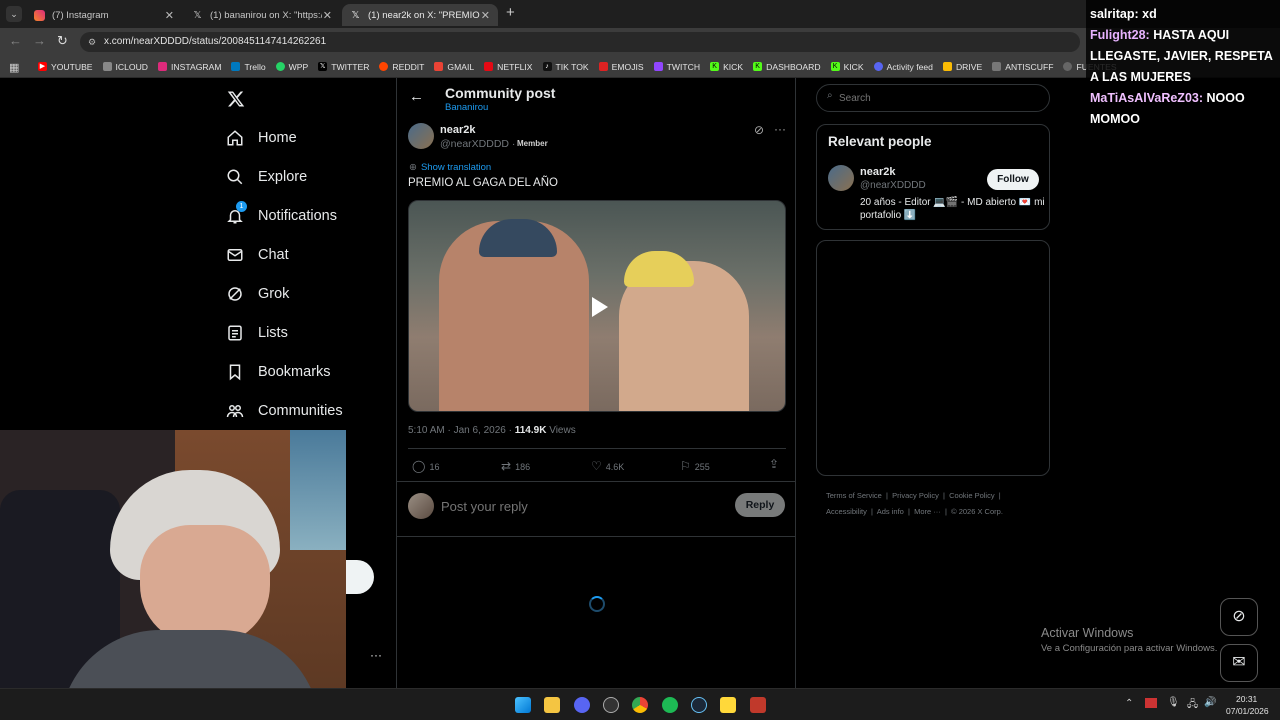  What do you see at coordinates (523, 705) in the screenshot?
I see `windows-start-icon` at bounding box center [523, 705].